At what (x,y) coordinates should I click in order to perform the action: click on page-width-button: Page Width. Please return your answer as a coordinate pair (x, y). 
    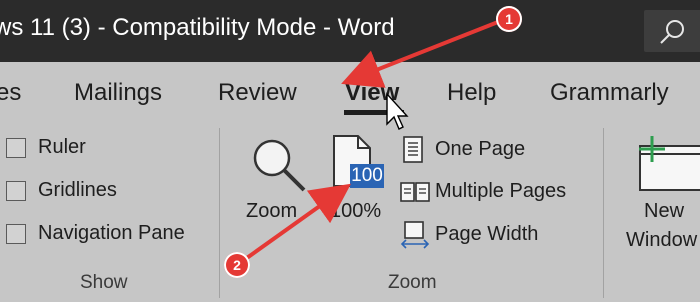
    Looking at the image, I should click on (500, 236).